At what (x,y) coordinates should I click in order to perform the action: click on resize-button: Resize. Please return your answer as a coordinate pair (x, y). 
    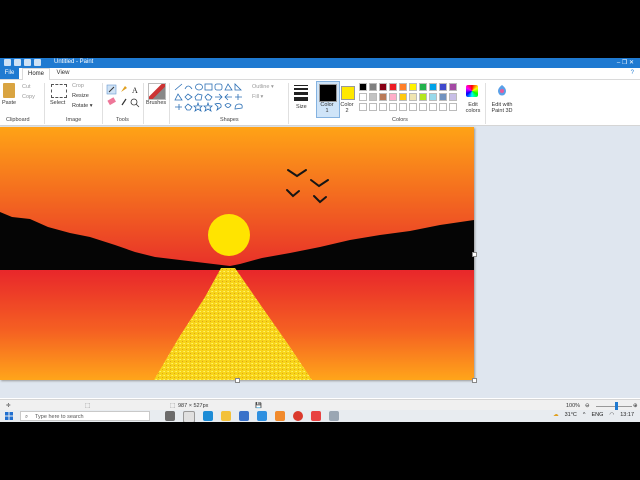
    Looking at the image, I should click on (80, 96).